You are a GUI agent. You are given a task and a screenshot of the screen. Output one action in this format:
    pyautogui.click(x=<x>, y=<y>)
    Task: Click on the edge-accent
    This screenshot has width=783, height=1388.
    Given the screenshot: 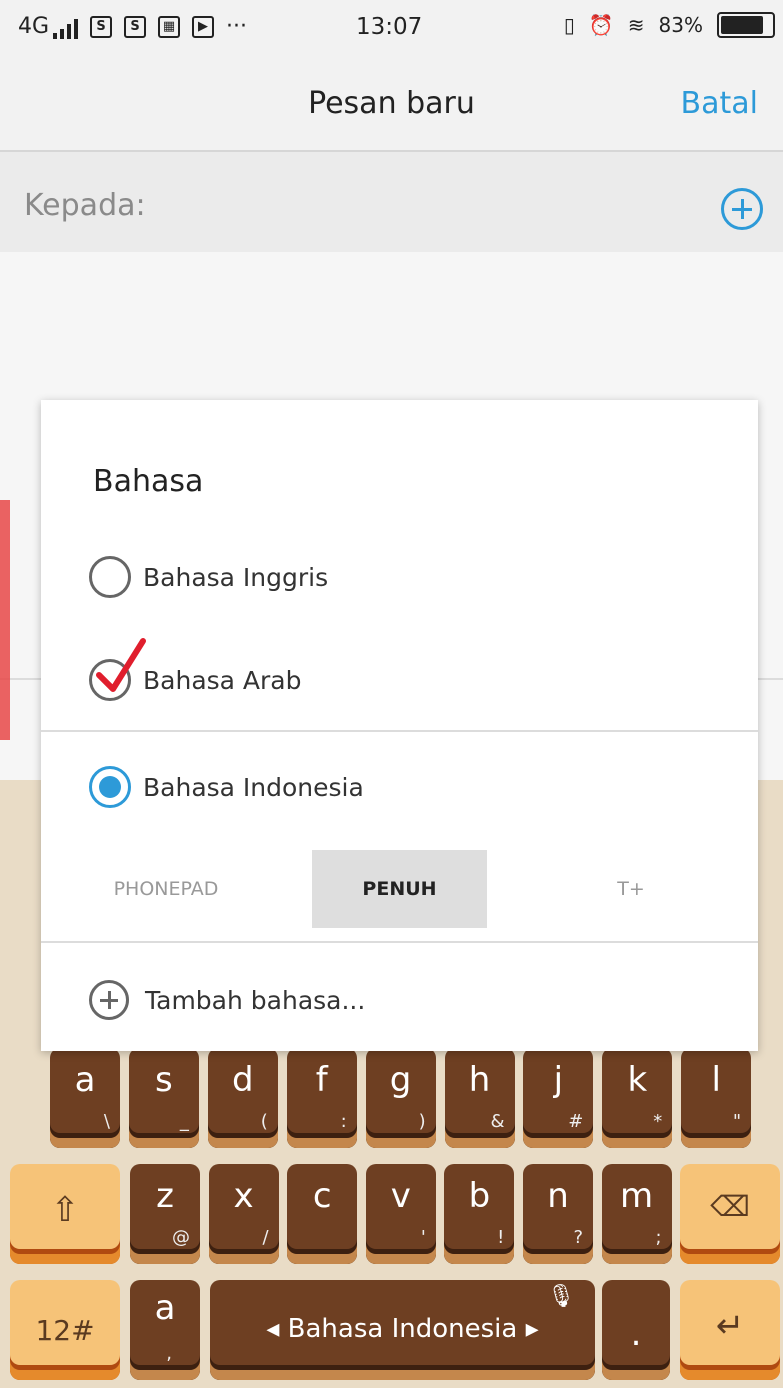 What is the action you would take?
    pyautogui.click(x=5, y=620)
    